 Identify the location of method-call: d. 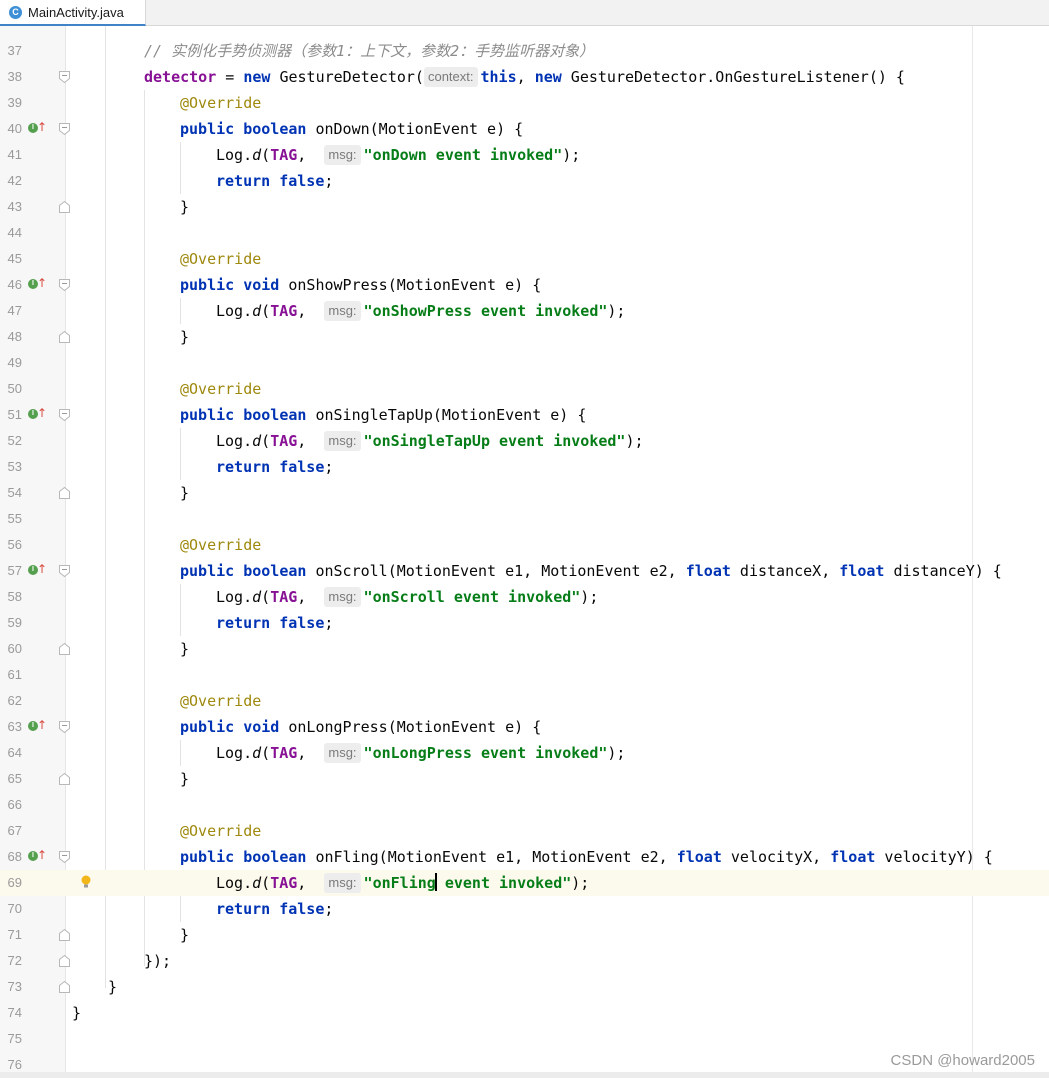
(257, 155).